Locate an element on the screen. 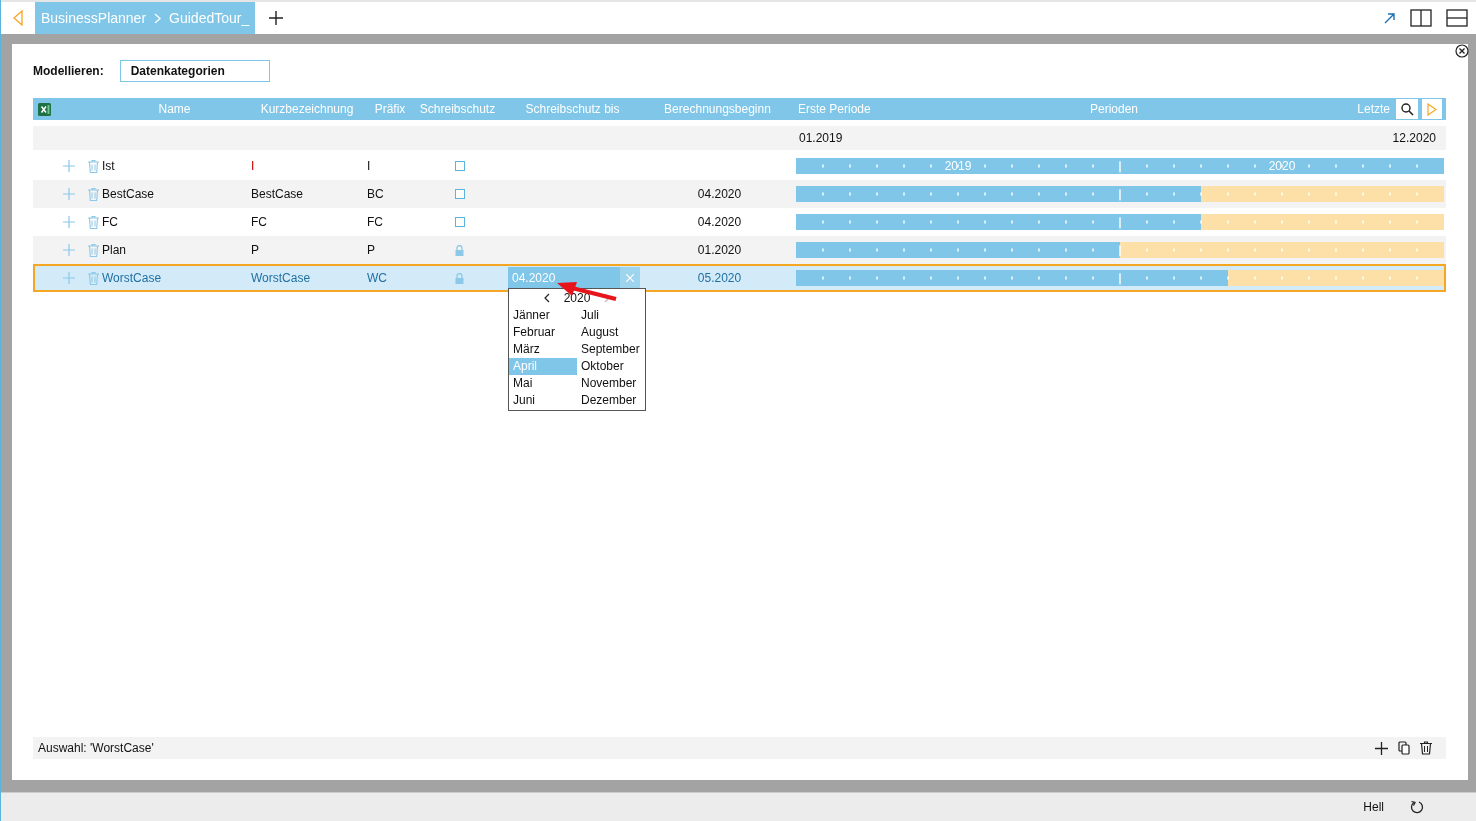 The width and height of the screenshot is (1476, 821). month-option: März is located at coordinates (543, 349).